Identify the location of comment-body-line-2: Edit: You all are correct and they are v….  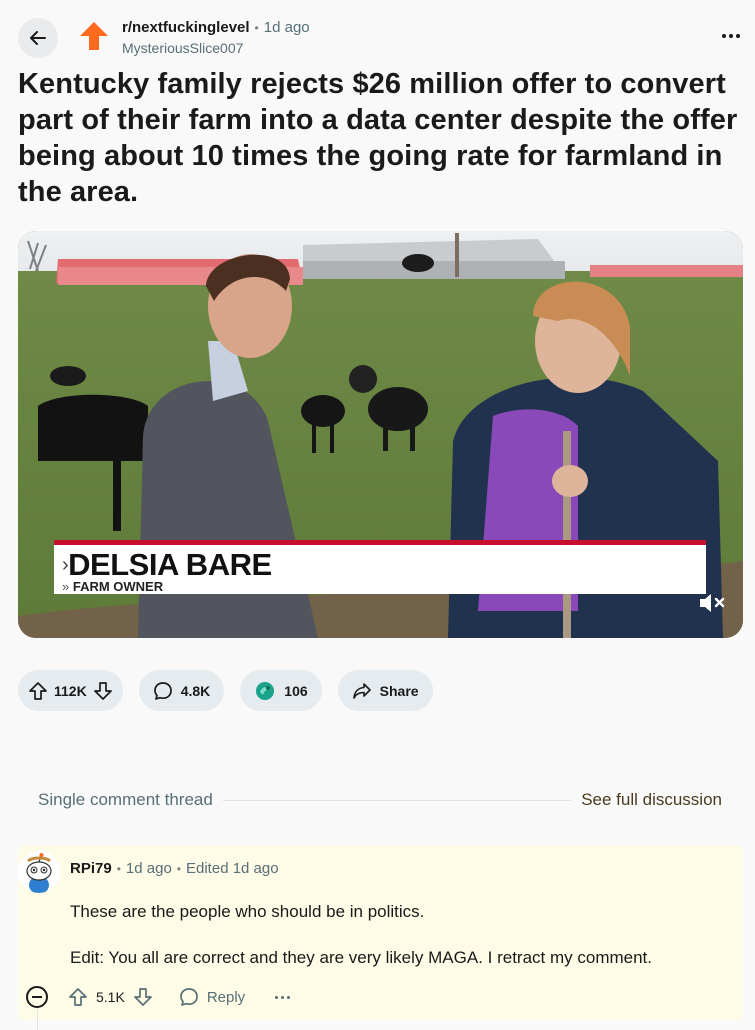
(361, 957).